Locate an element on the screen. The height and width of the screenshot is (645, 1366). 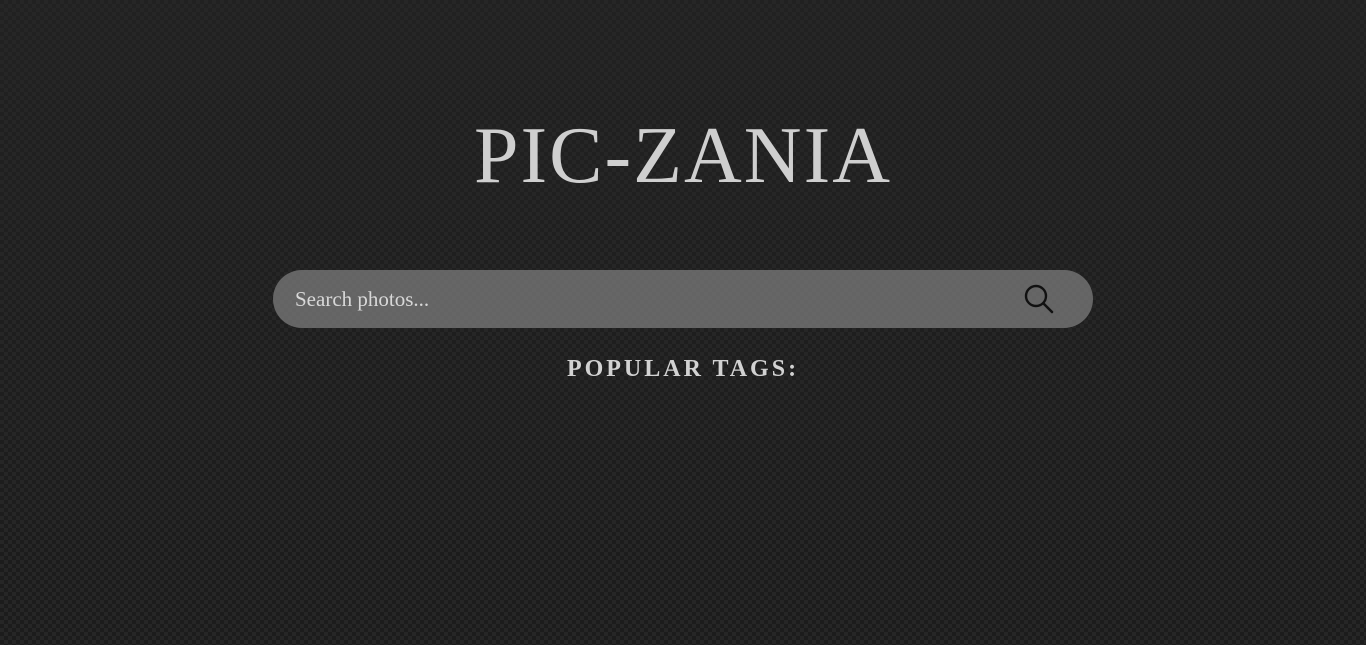
search-bar is located at coordinates (683, 299).